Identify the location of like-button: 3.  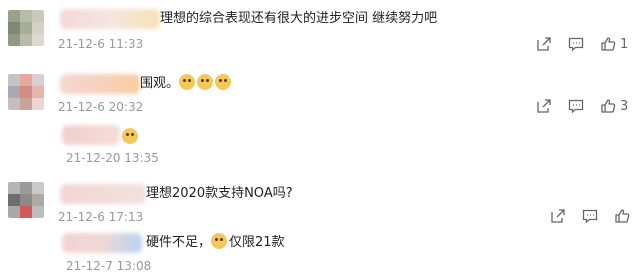
(614, 106).